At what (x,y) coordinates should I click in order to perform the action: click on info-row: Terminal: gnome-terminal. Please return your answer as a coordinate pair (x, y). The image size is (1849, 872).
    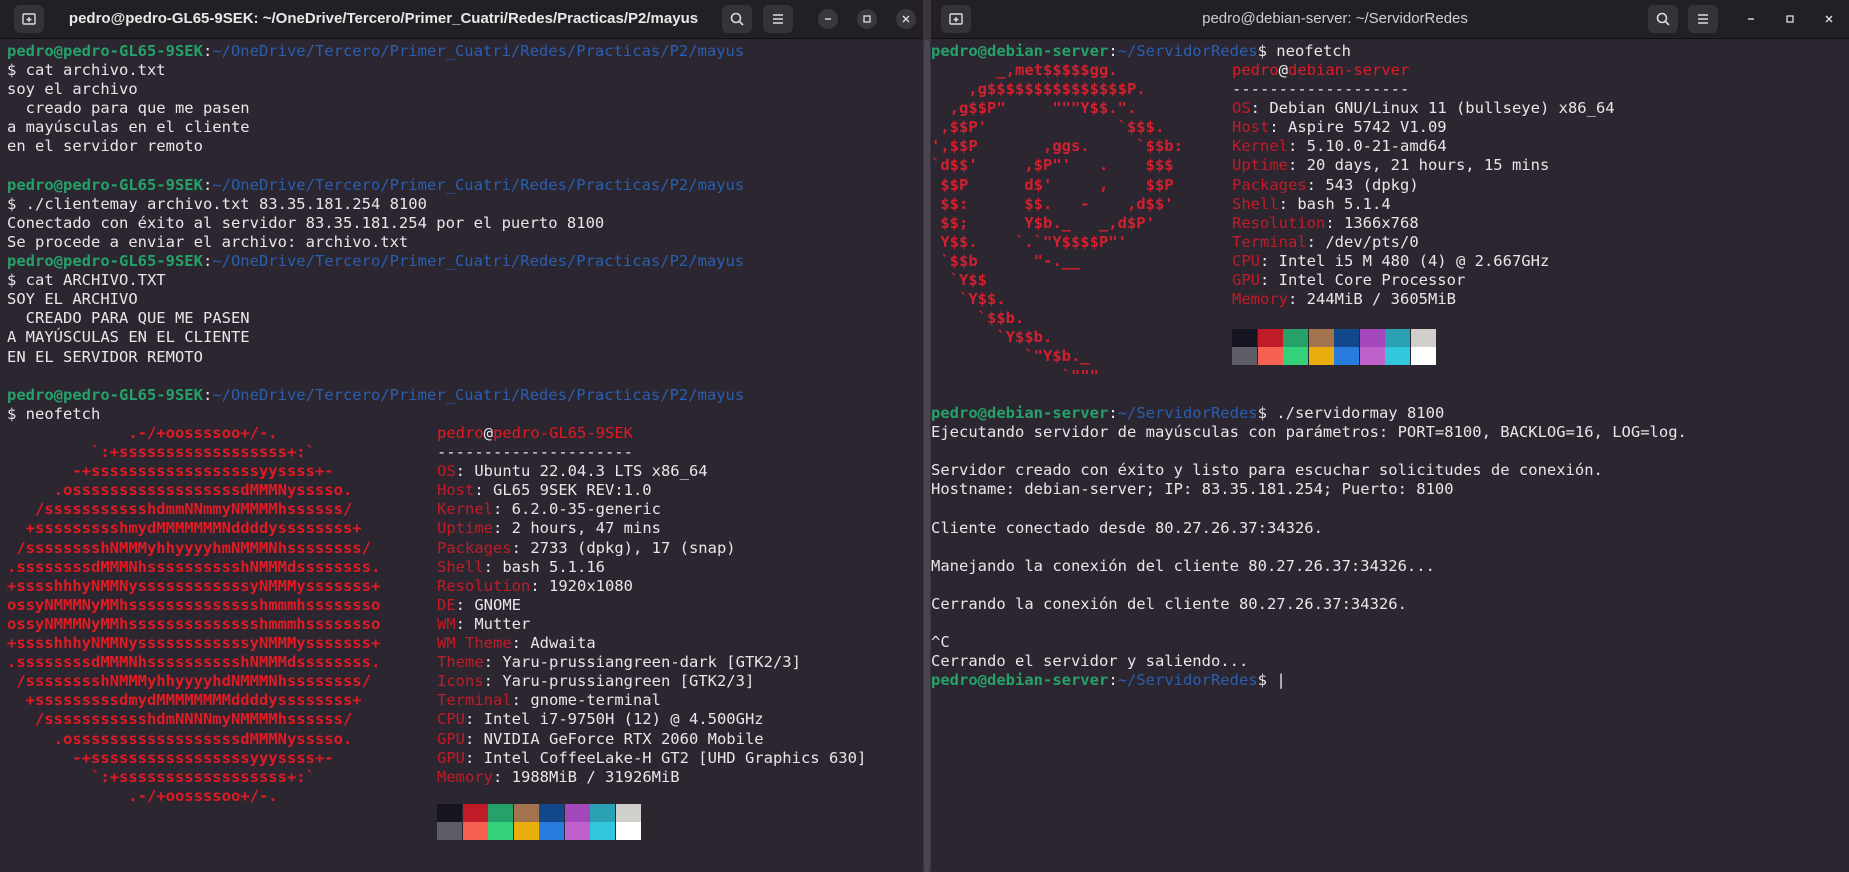
    Looking at the image, I should click on (651, 700).